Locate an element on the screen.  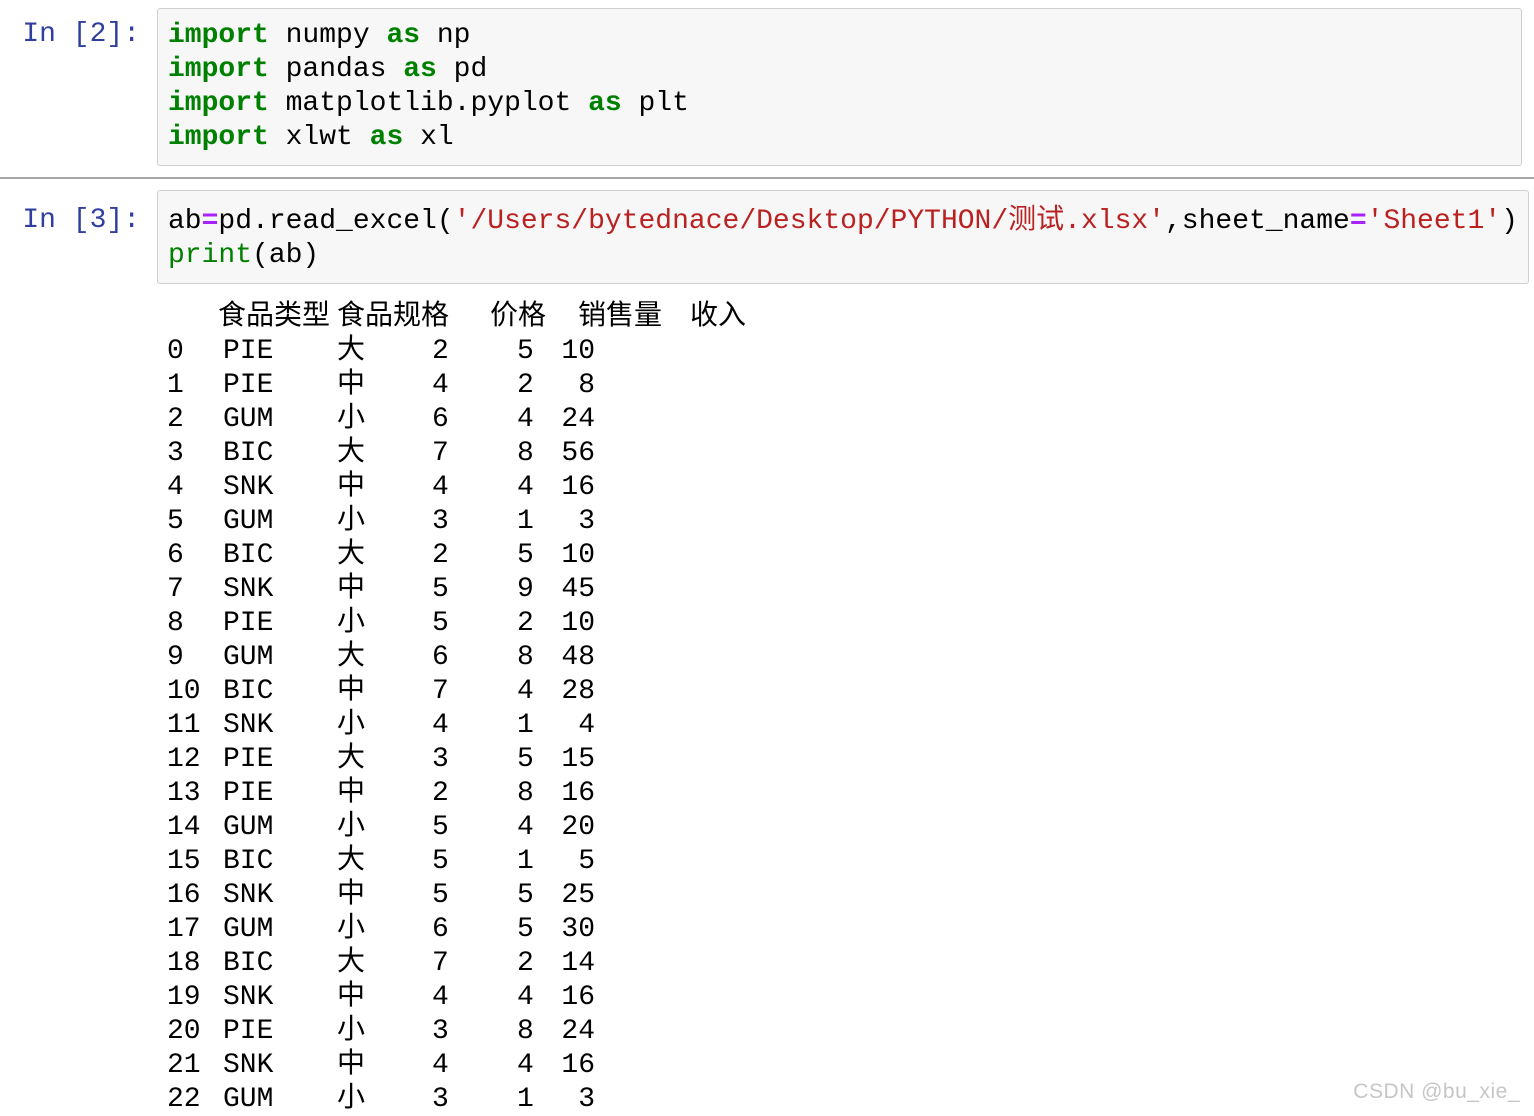
code-token: (ab) is located at coordinates (286, 255).